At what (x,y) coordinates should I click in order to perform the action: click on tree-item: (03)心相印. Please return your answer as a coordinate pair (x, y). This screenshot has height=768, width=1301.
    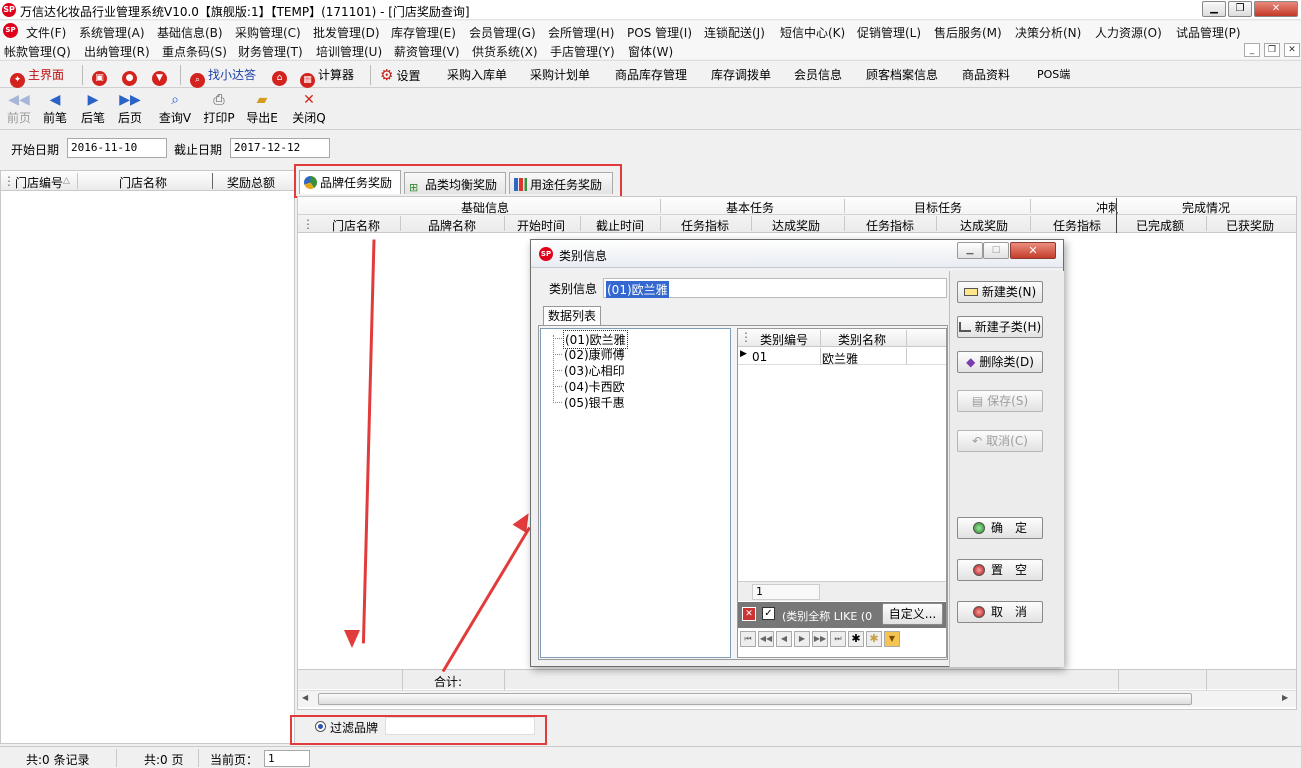
    Looking at the image, I should click on (594, 370).